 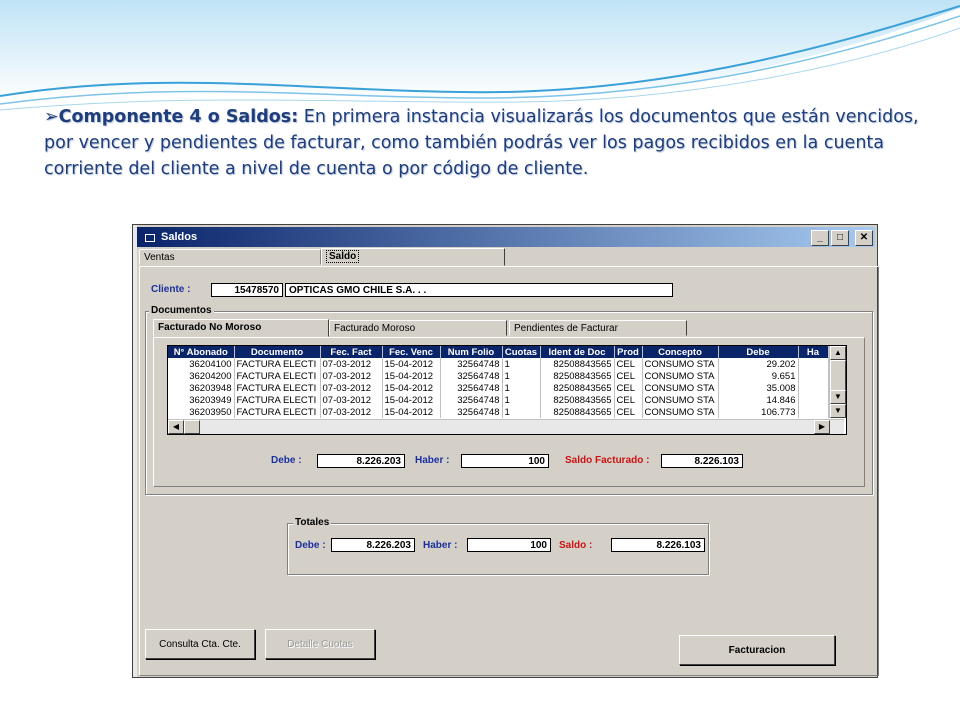 What do you see at coordinates (757, 650) in the screenshot?
I see `facturacion-button: Facturacion` at bounding box center [757, 650].